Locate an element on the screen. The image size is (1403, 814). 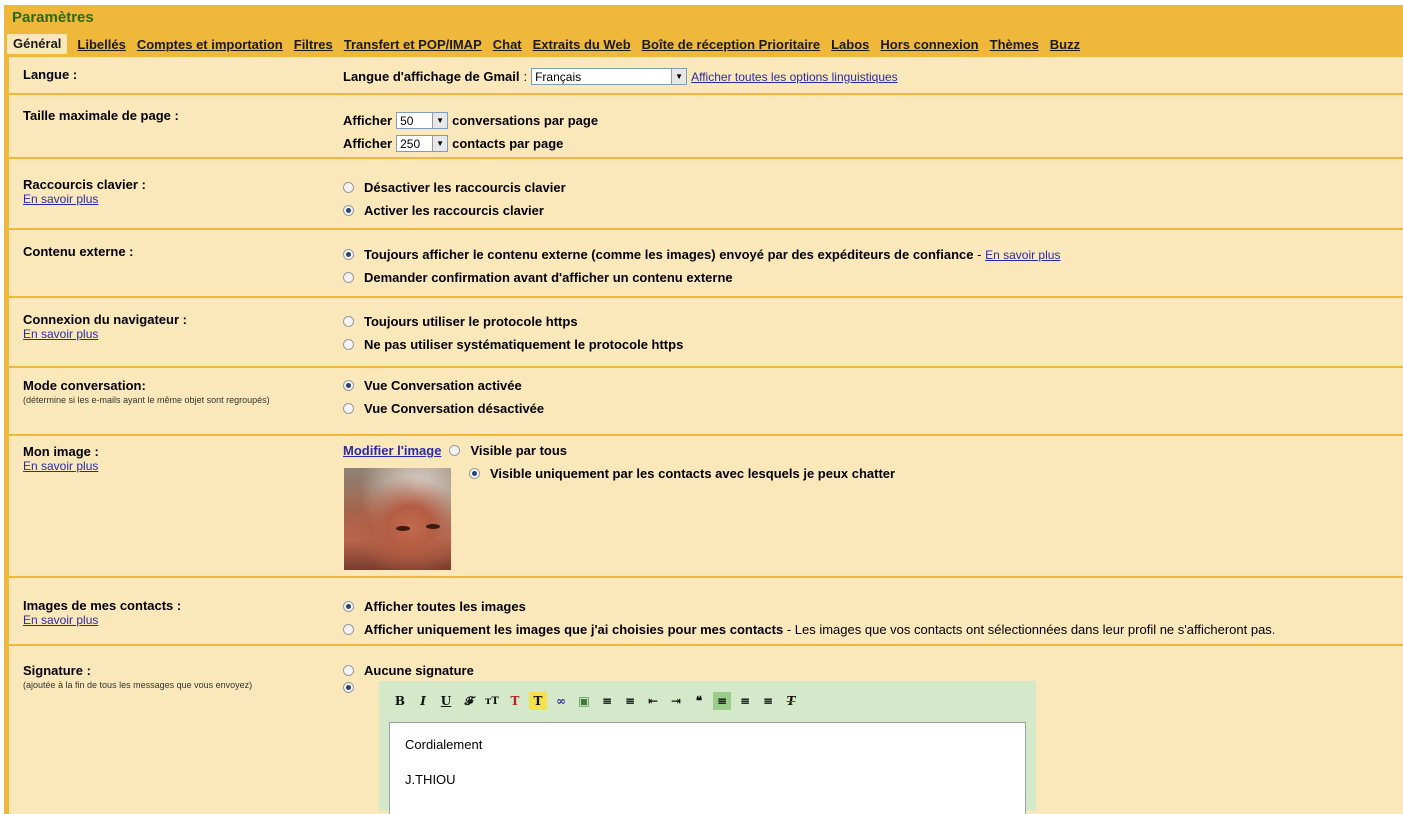
contacts-per-page-select: 250 ▼ is located at coordinates (422, 143).